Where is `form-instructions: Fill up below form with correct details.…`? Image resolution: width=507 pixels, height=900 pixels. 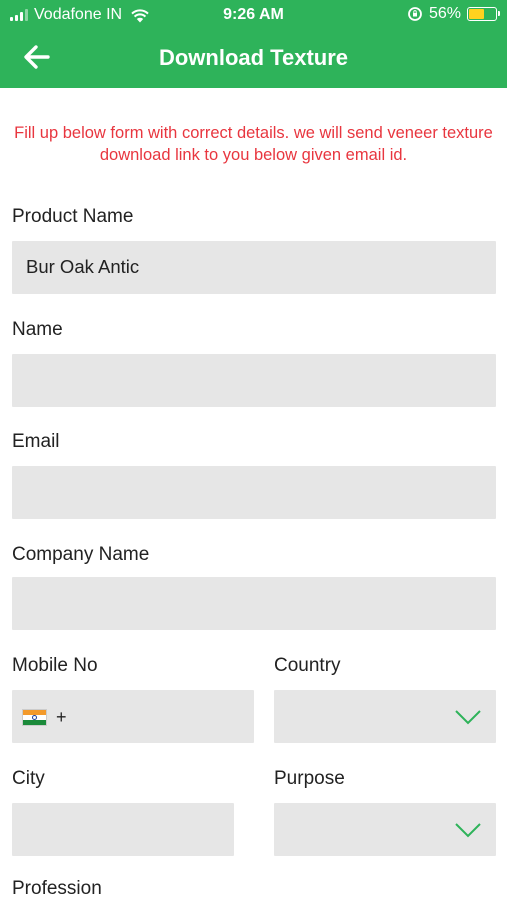
form-instructions: Fill up below form with correct details.… is located at coordinates (253, 144).